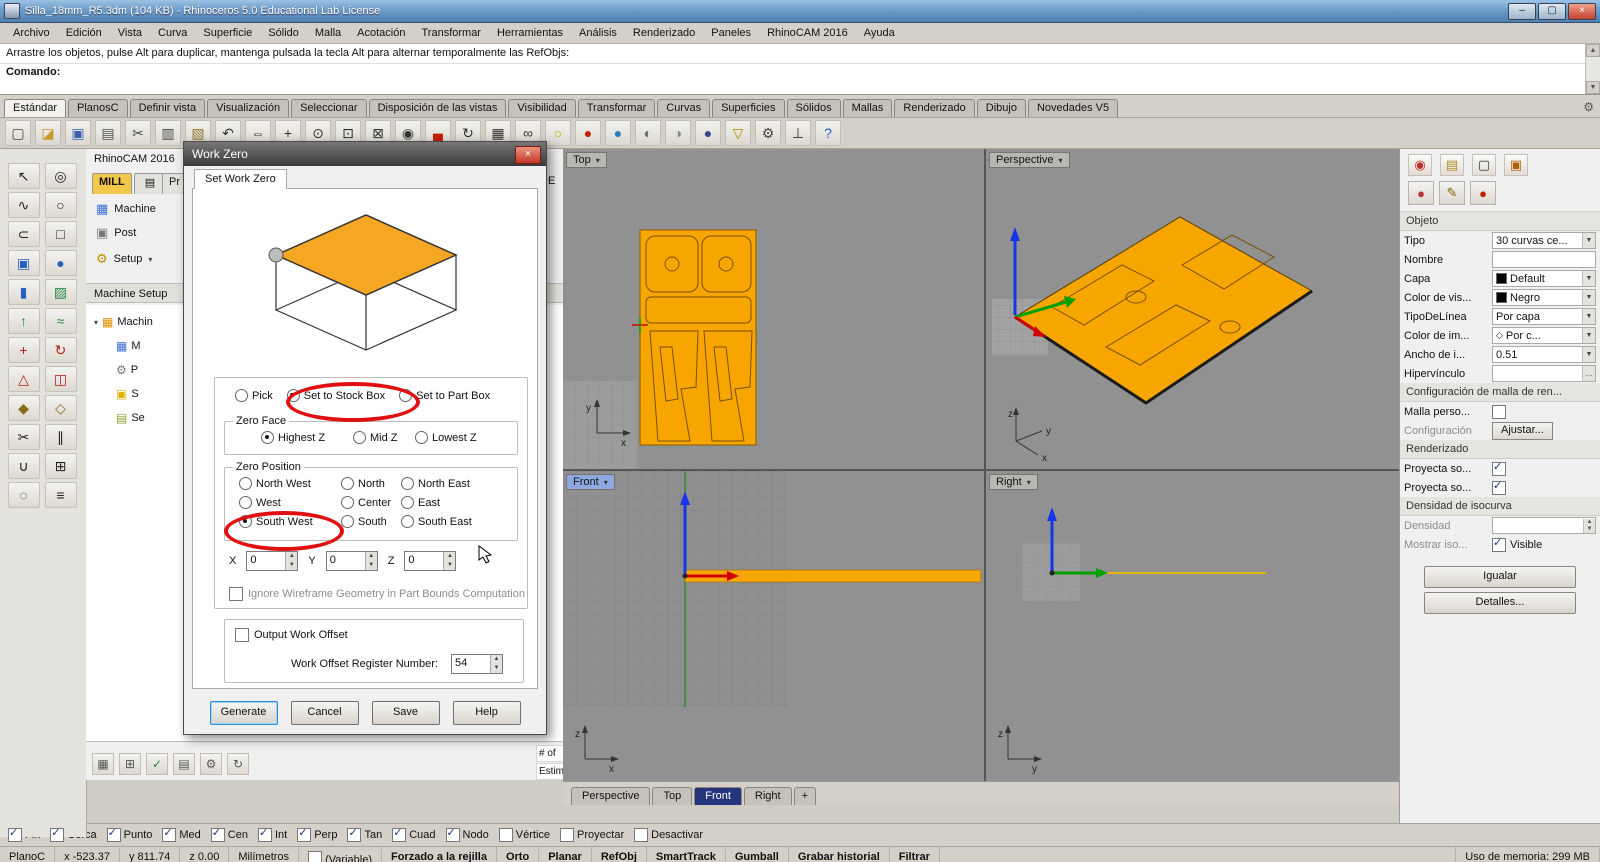  I want to click on osnap-desactivar: Desactivar, so click(668, 835).